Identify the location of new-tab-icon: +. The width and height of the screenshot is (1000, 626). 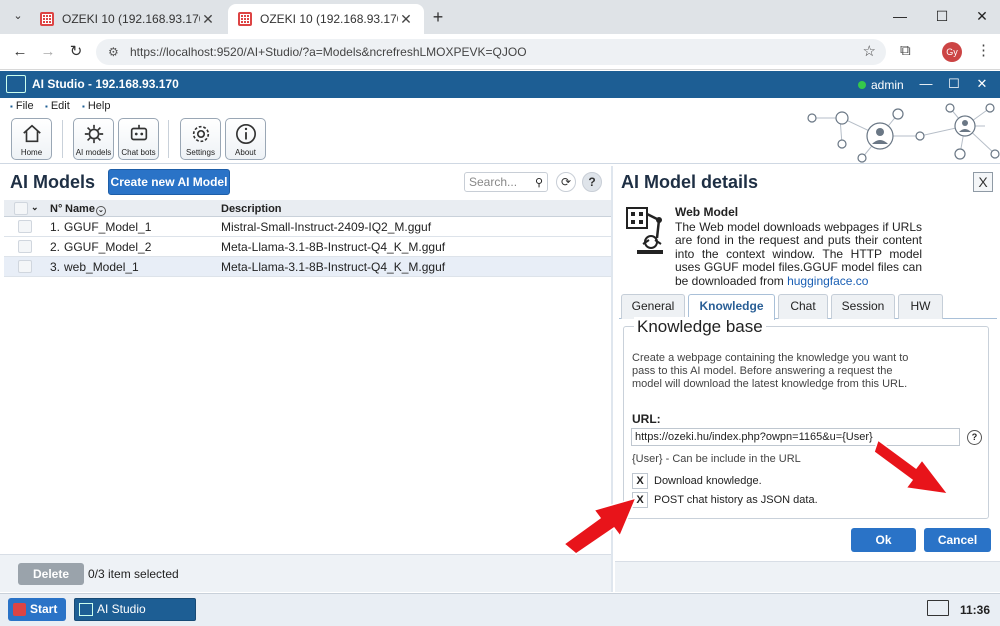
(438, 17).